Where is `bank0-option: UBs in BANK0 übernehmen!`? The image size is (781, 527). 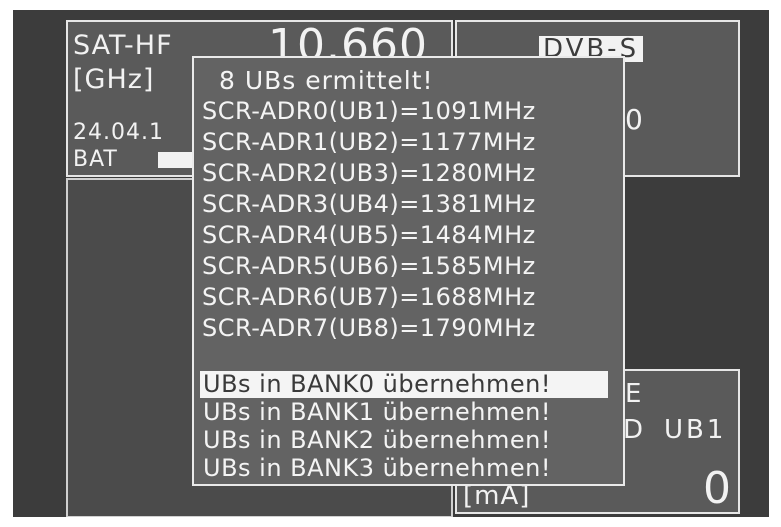
bank0-option: UBs in BANK0 übernehmen! is located at coordinates (404, 384).